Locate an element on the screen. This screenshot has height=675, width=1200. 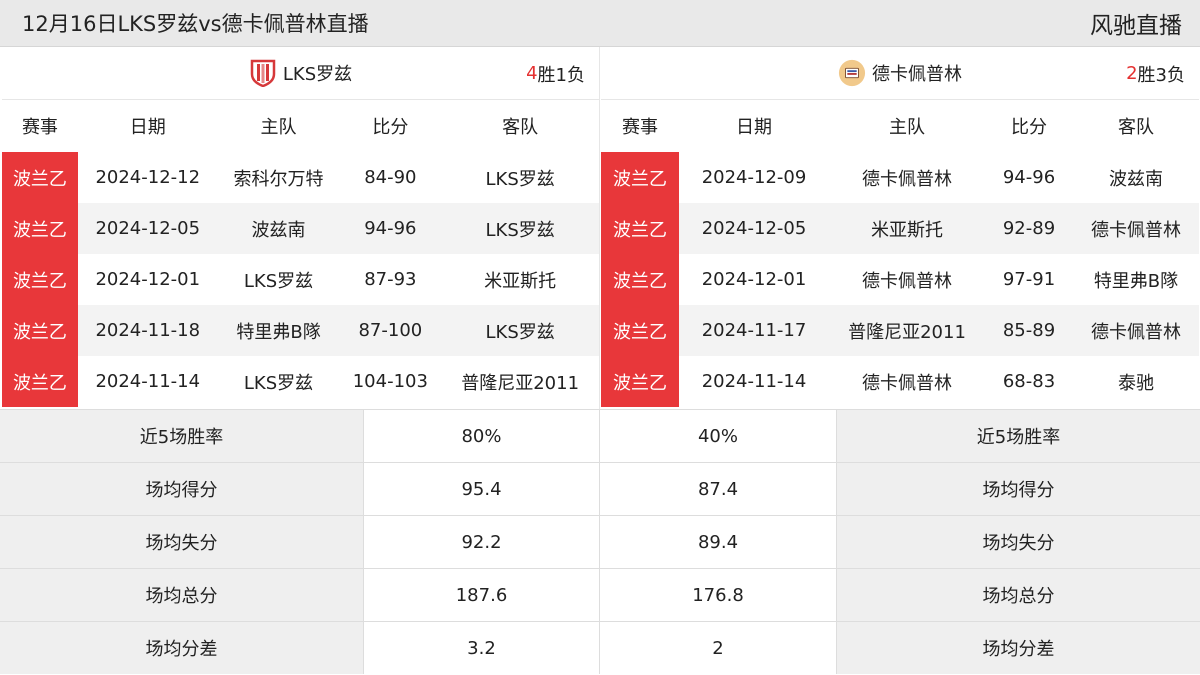
stat-label-right: 场均总分 is located at coordinates (1018, 595).